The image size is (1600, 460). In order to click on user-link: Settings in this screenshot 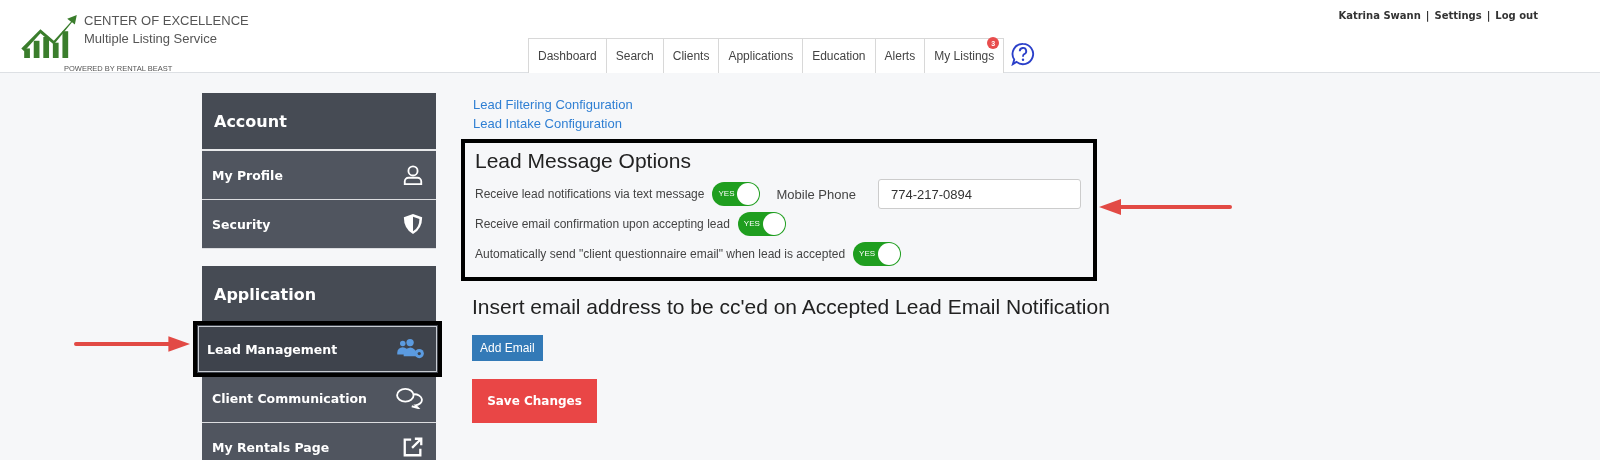, I will do `click(1458, 15)`.